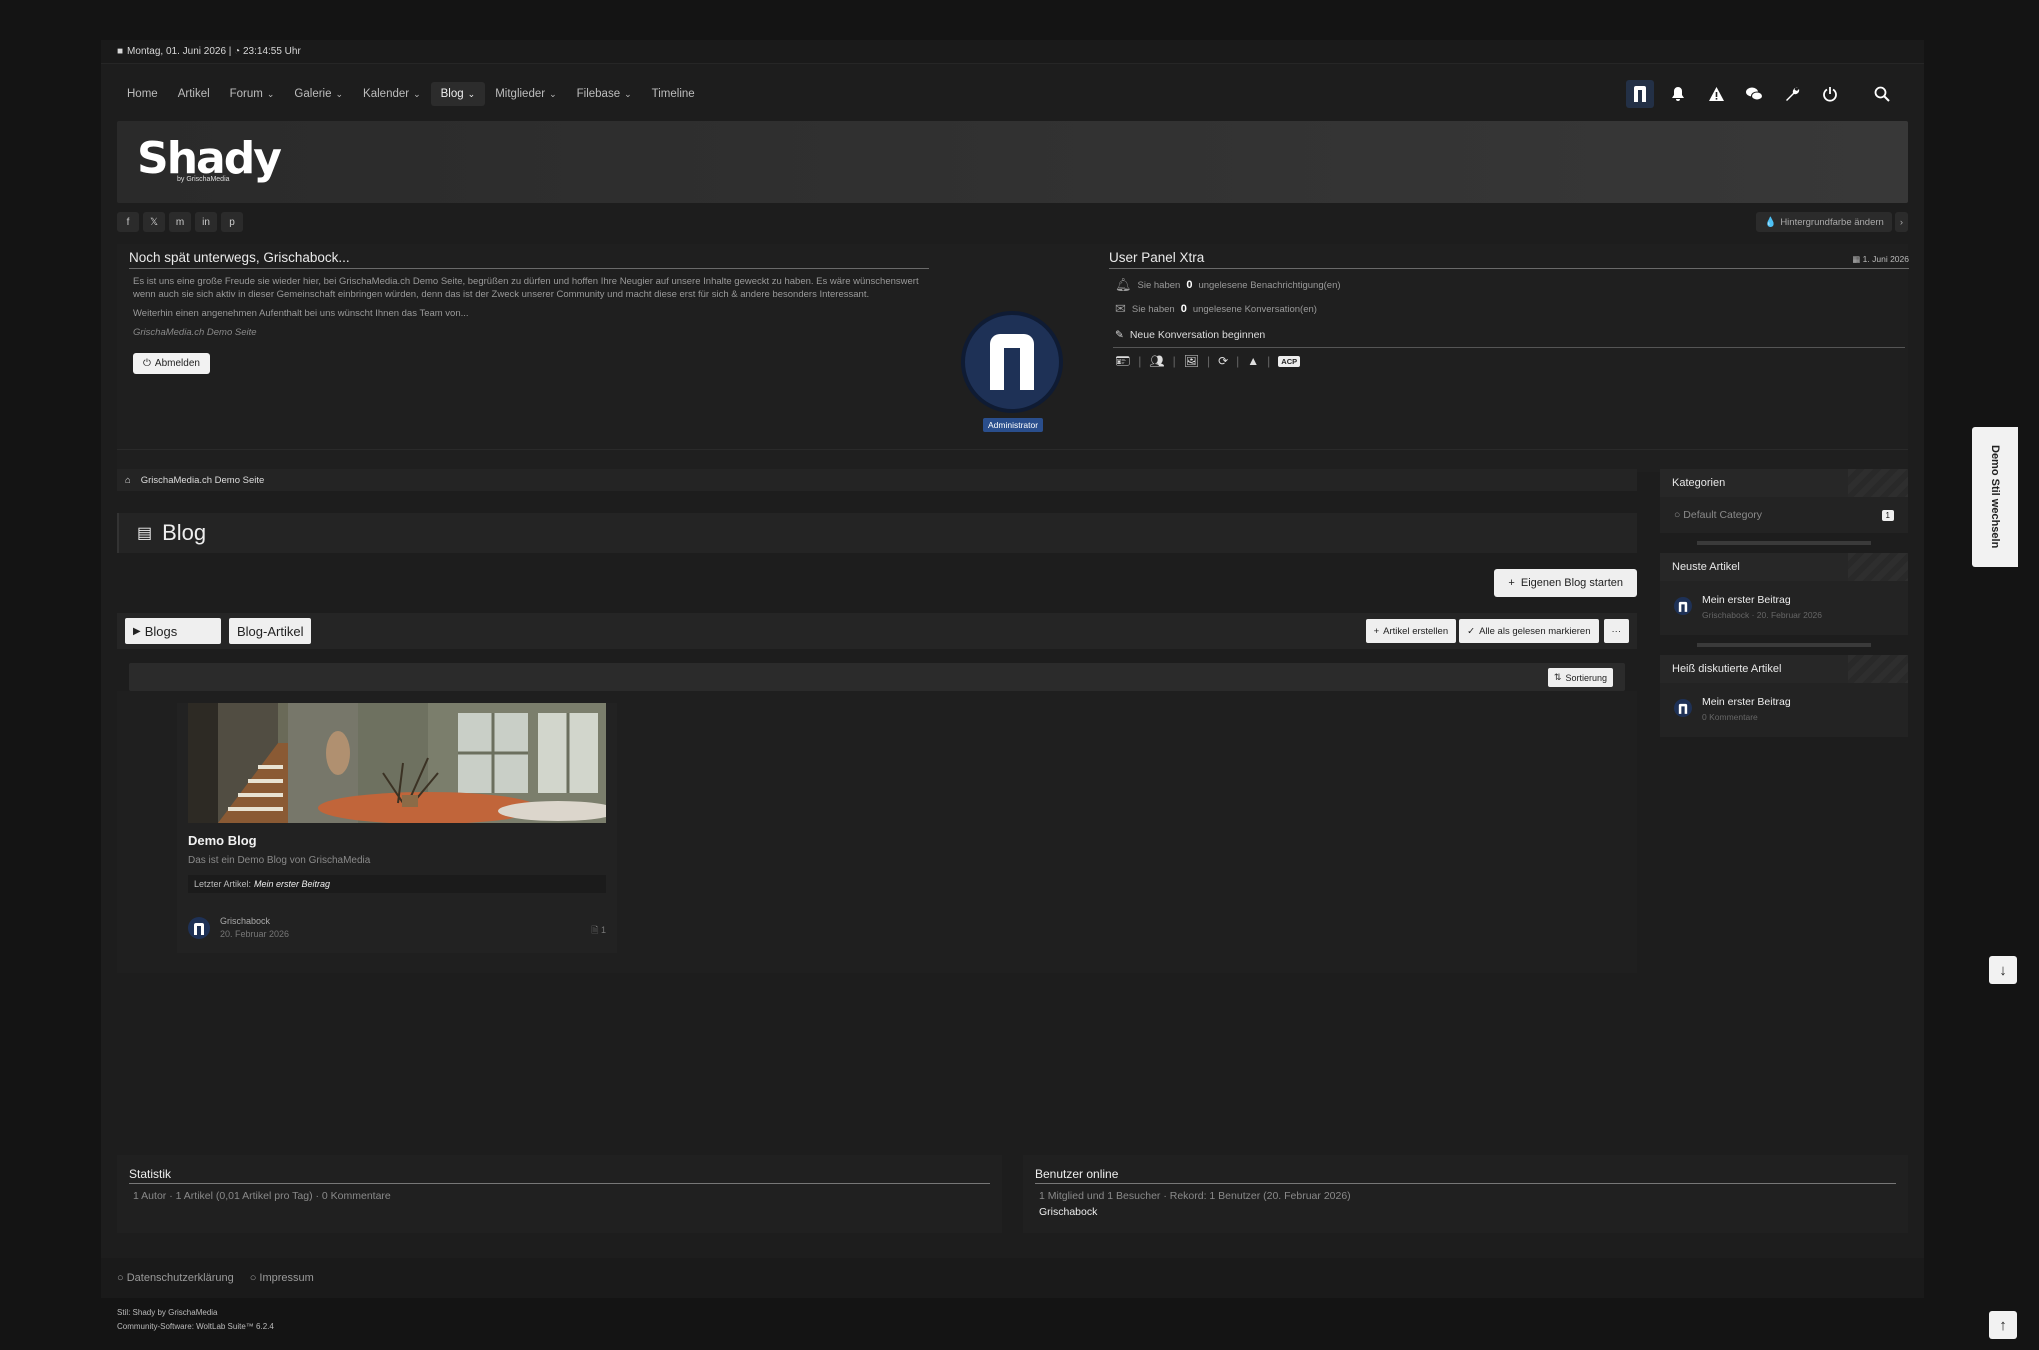 The width and height of the screenshot is (2039, 1350). I want to click on scroll-down-button: ↓, so click(2003, 970).